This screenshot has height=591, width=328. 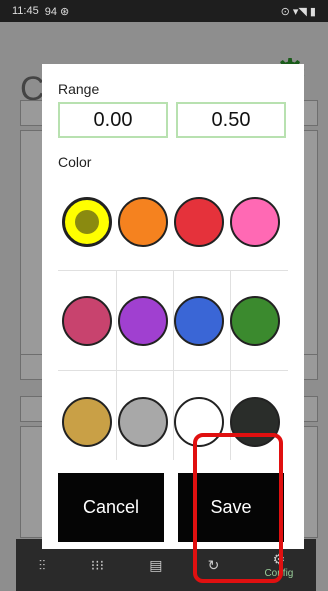 I want to click on status-notification-icons: 94 ⊛, so click(x=57, y=11).